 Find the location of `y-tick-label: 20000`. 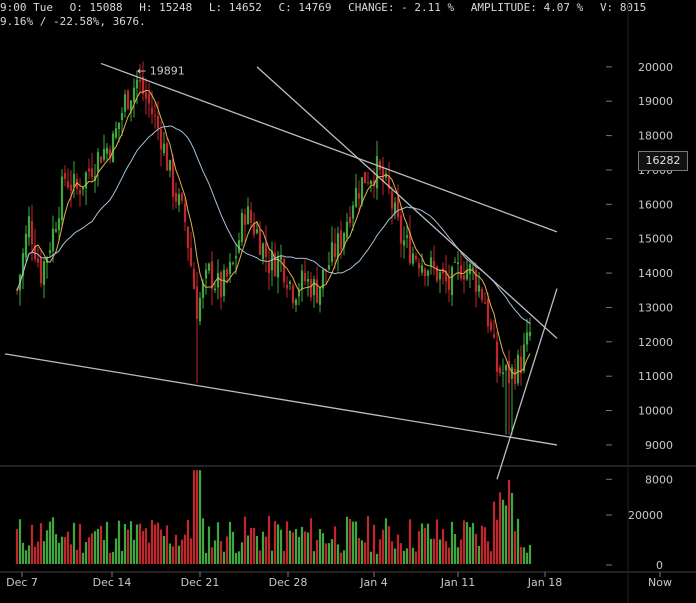

y-tick-label: 20000 is located at coordinates (655, 67).